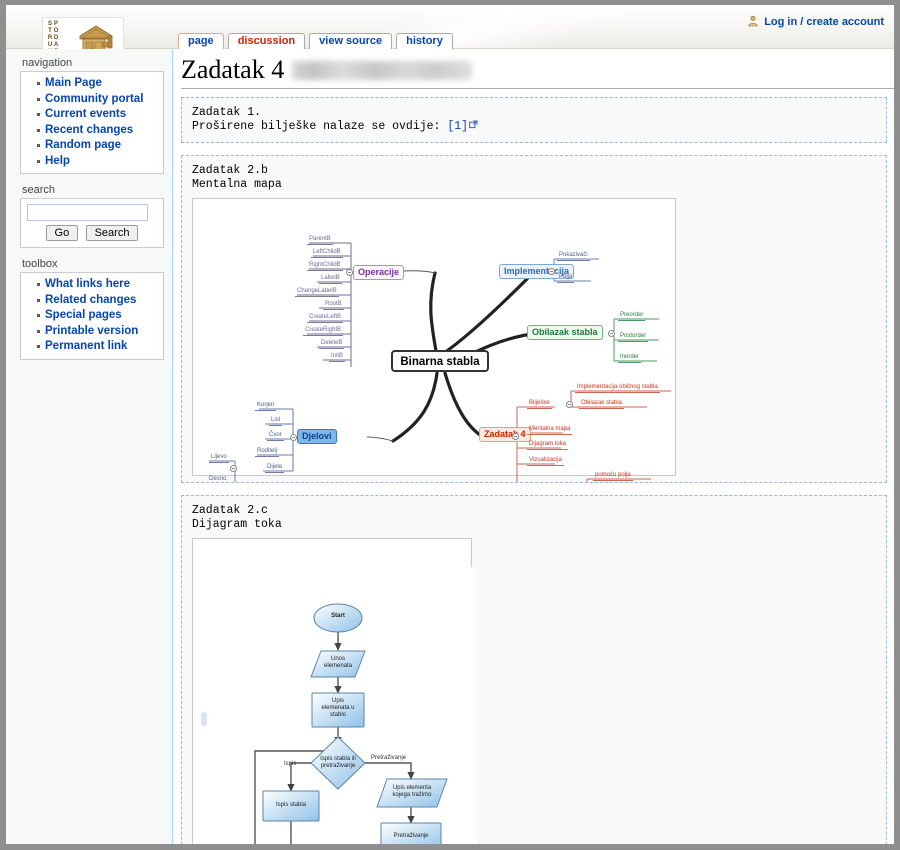 The image size is (900, 850). Describe the element at coordinates (332, 344) in the screenshot. I see `mindmap-sub-deleteb: DeleteB` at that location.